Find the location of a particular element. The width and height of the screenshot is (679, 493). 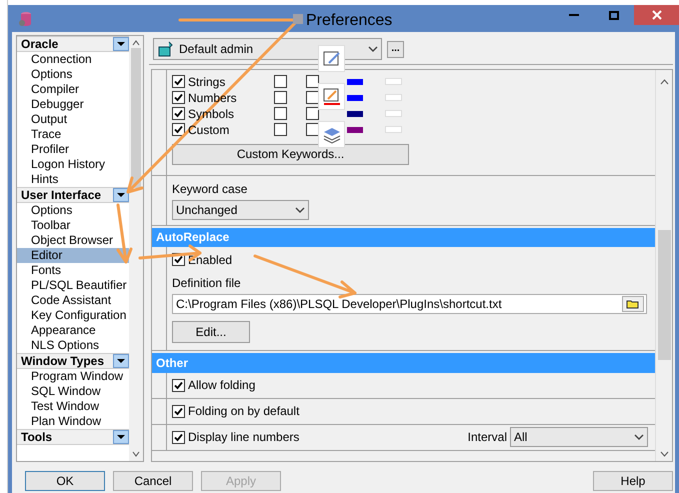

syntax-item-label: Strings is located at coordinates (207, 82).